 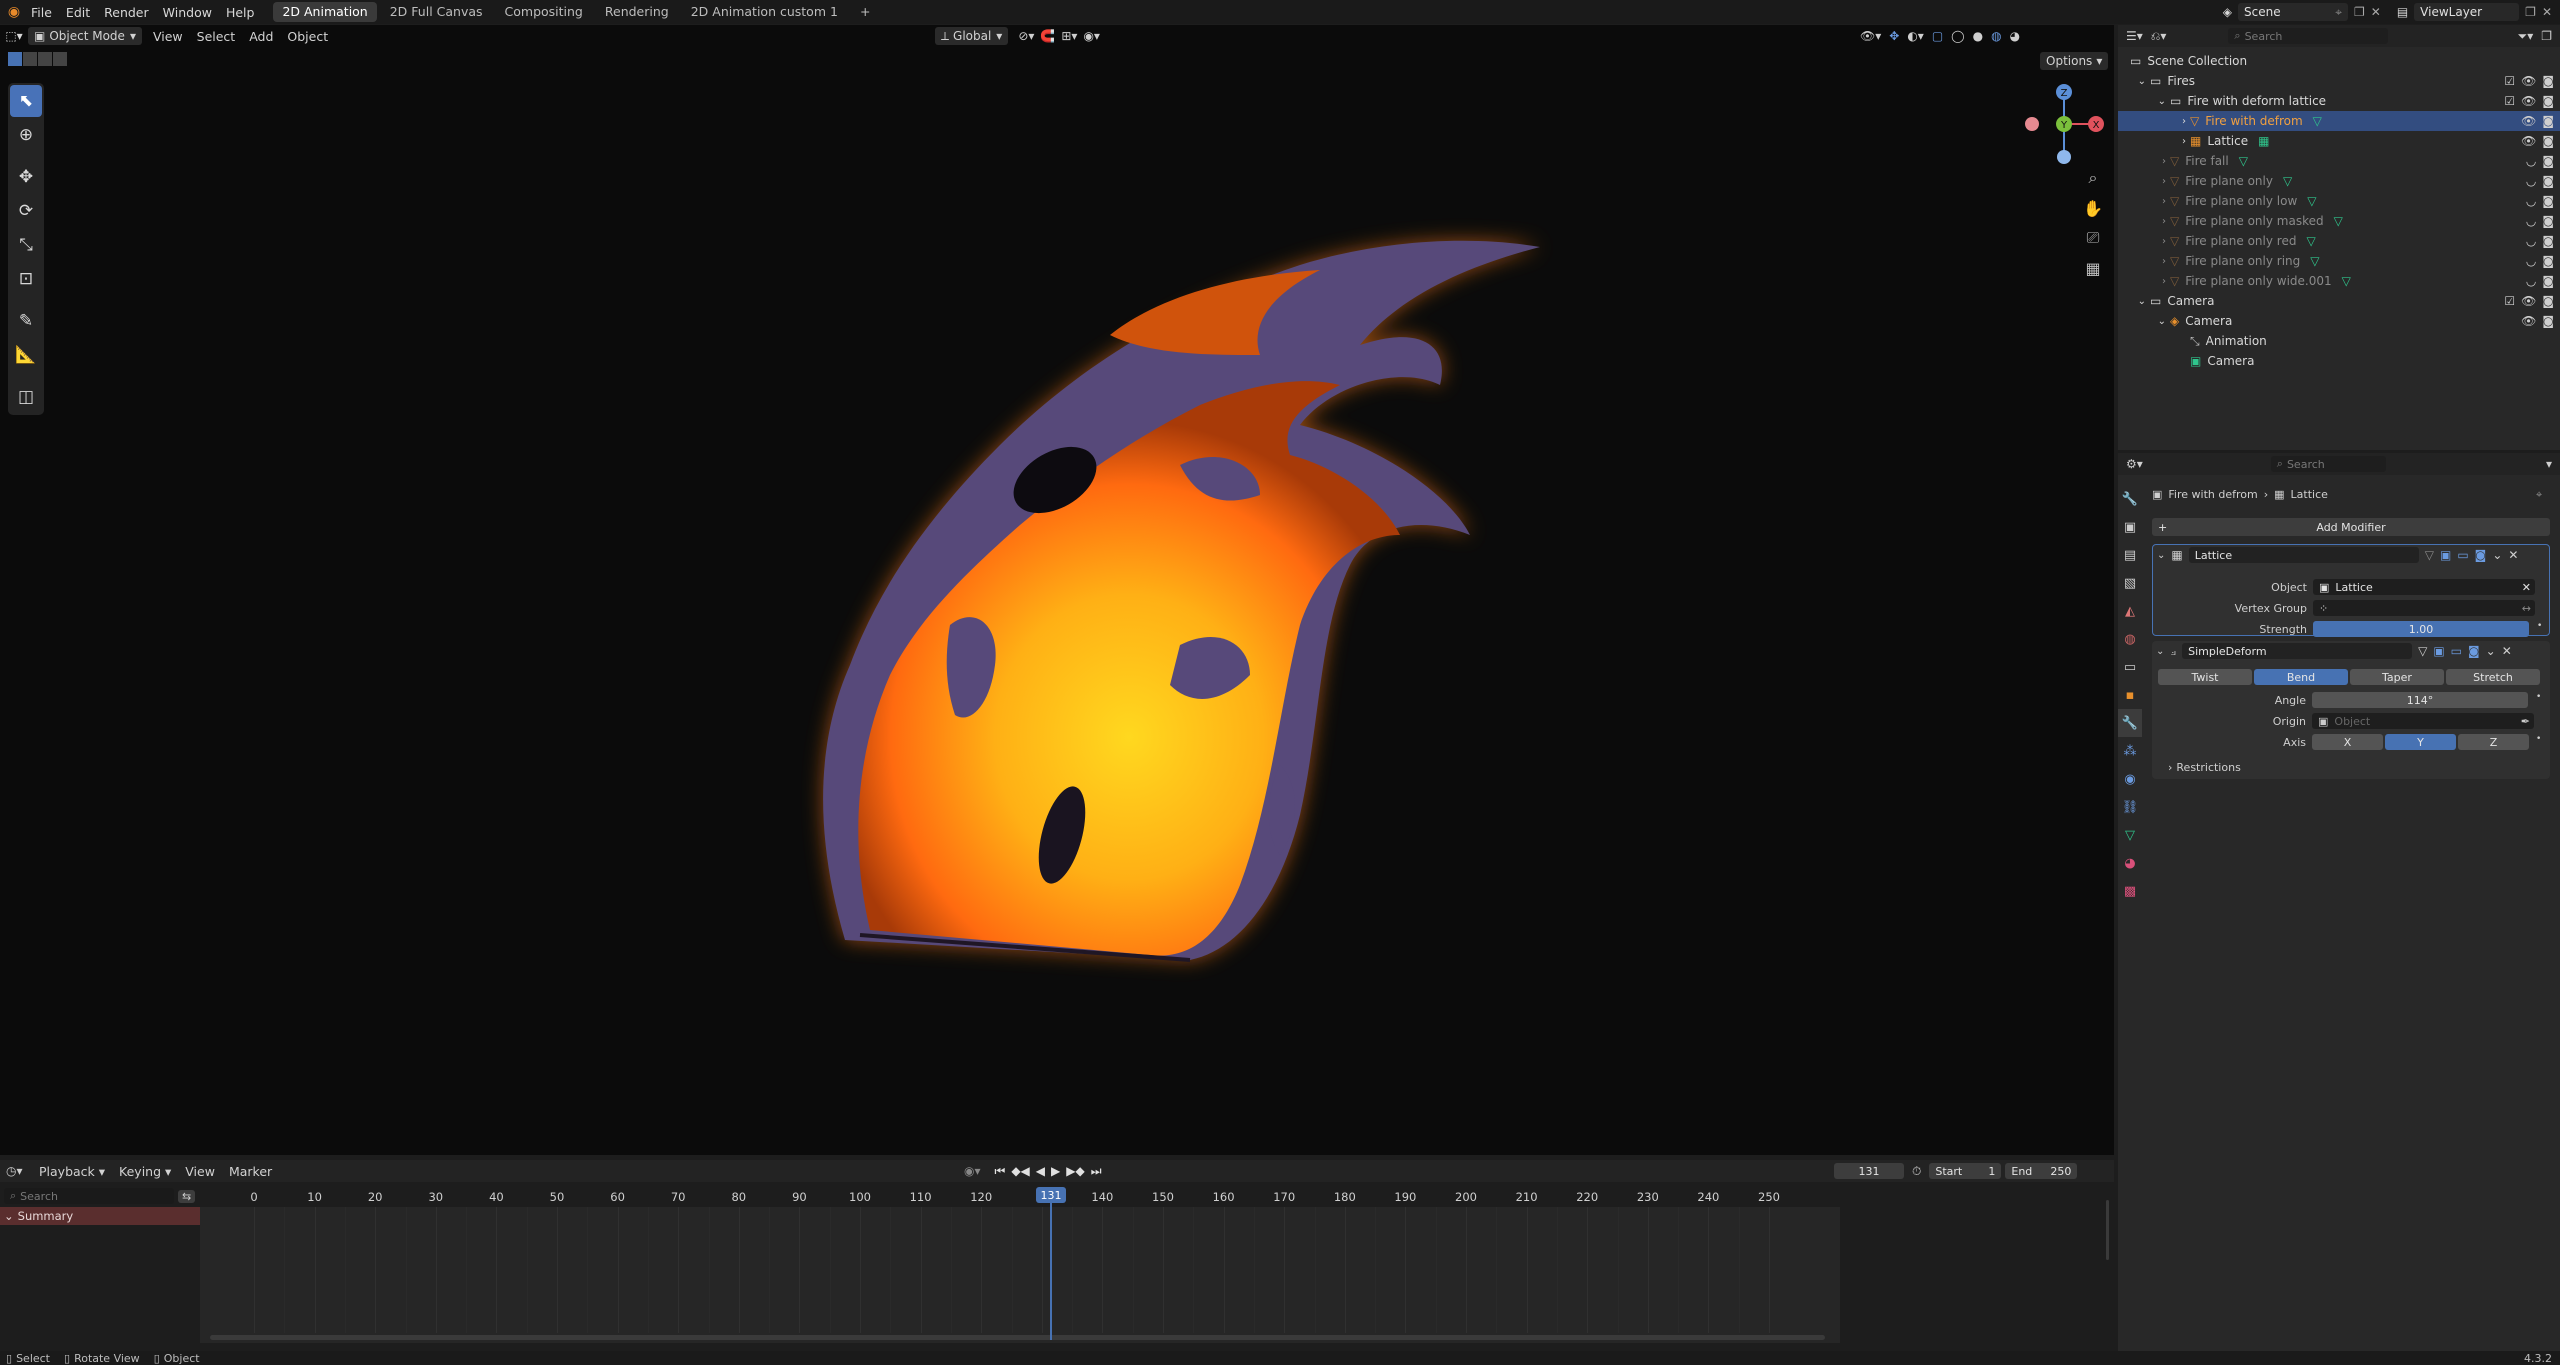 I want to click on select-subtract-icon, so click(x=45, y=59).